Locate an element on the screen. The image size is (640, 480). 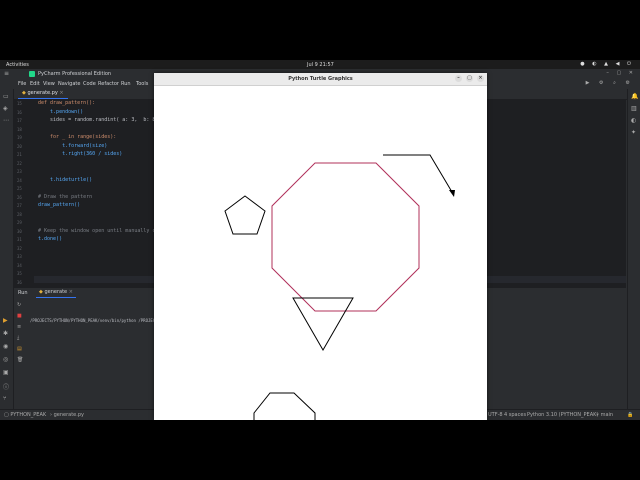
pycharm-logo-icon is located at coordinates (32, 74).